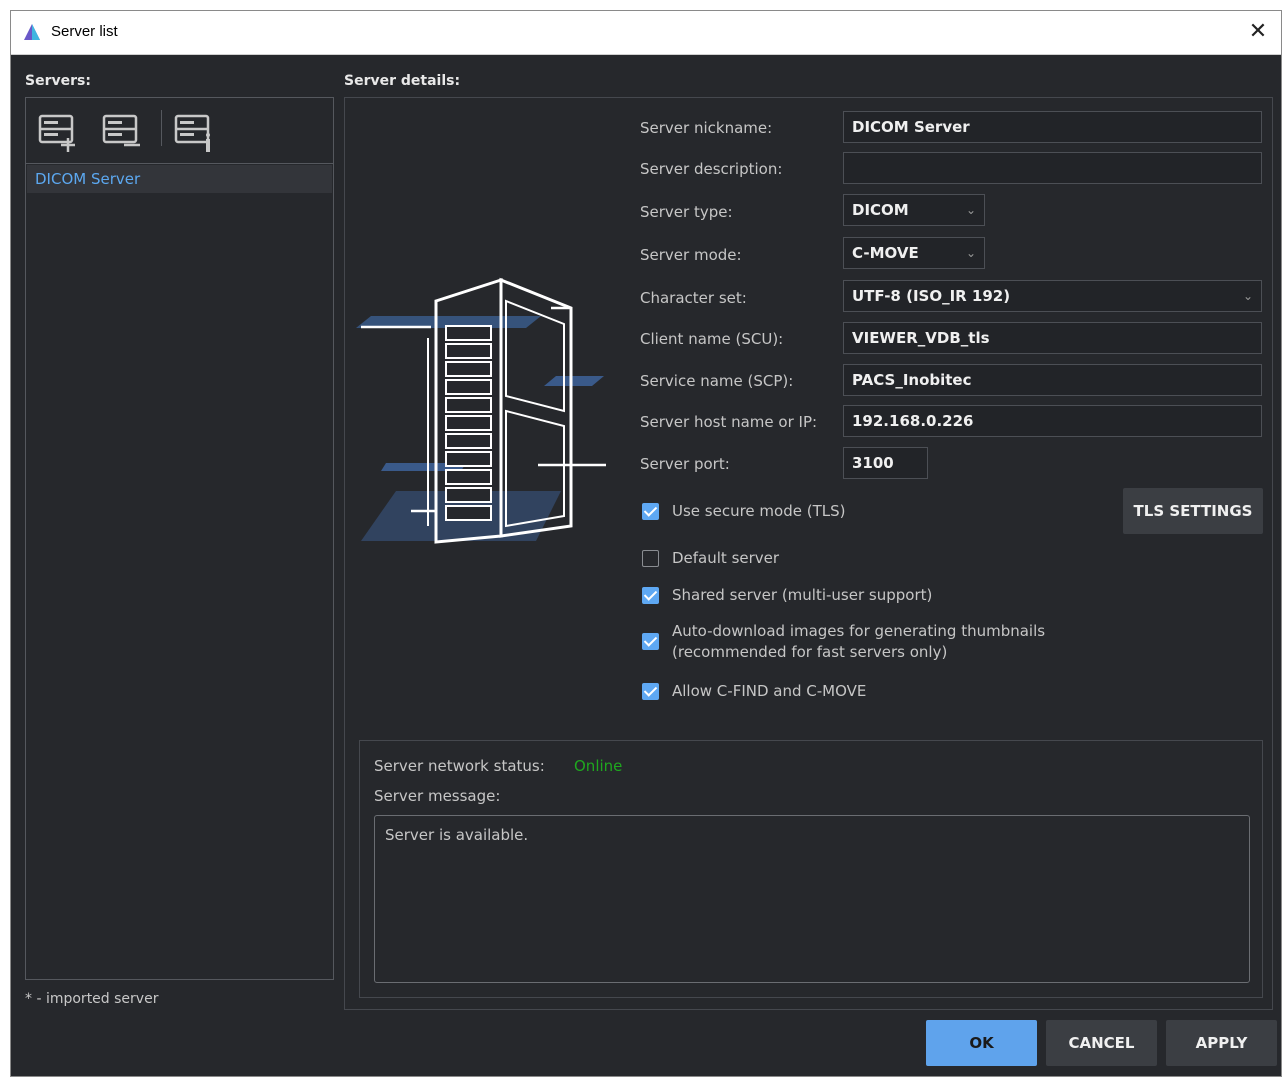 The width and height of the screenshot is (1282, 1077). What do you see at coordinates (1052, 380) in the screenshot?
I see `service-name-input: PACS_Inobitec` at bounding box center [1052, 380].